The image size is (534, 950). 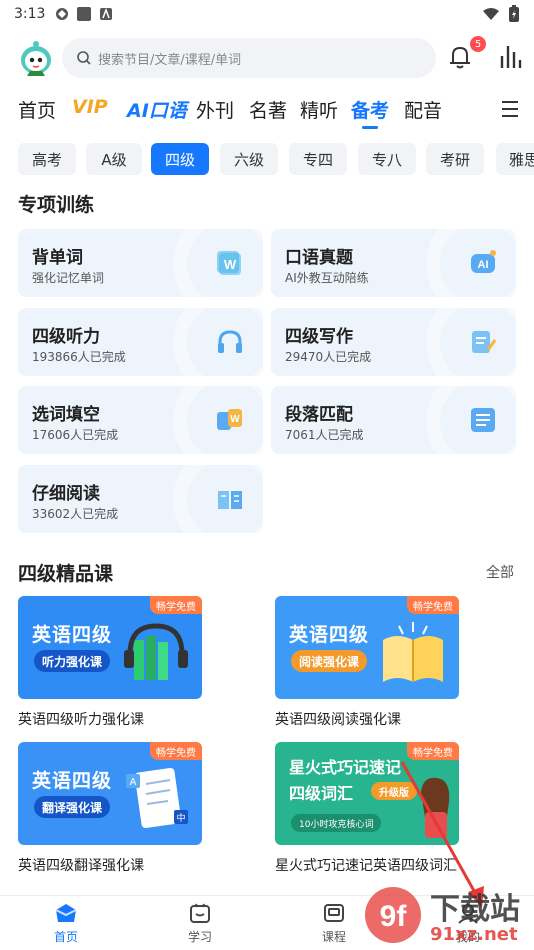 I want to click on study-nav-icon, so click(x=200, y=913).